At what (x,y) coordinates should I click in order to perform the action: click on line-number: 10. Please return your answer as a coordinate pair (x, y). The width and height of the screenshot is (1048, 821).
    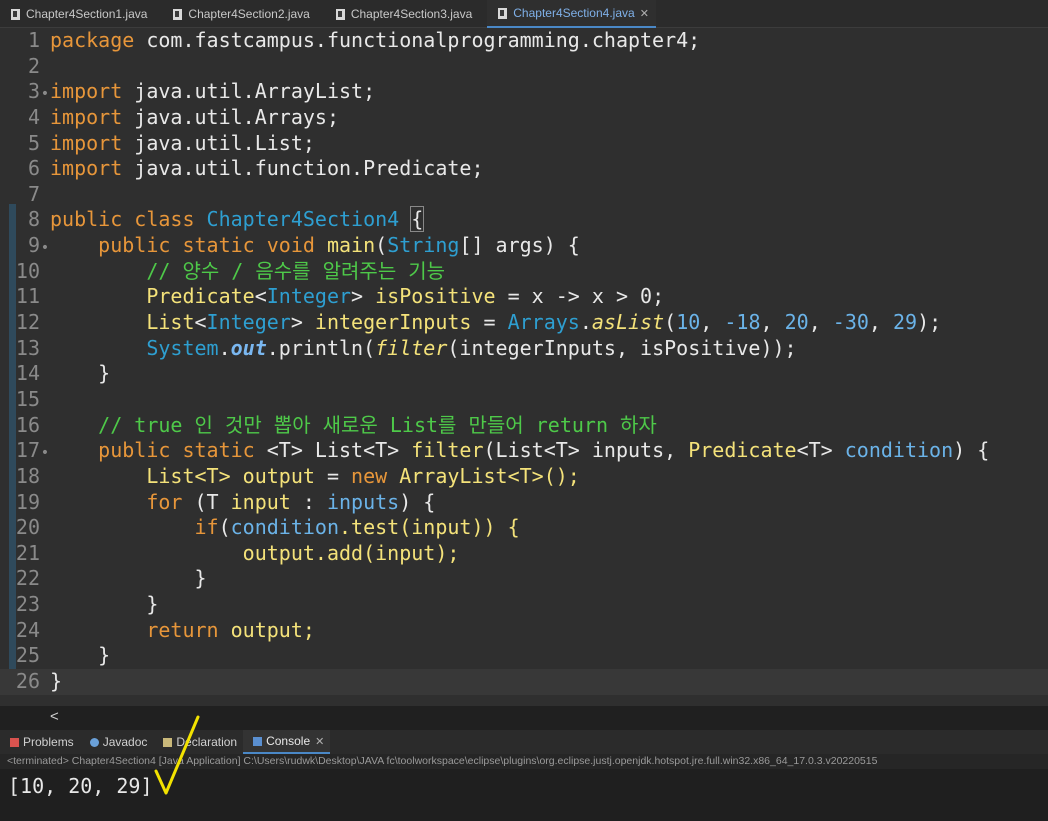
    Looking at the image, I should click on (27, 270).